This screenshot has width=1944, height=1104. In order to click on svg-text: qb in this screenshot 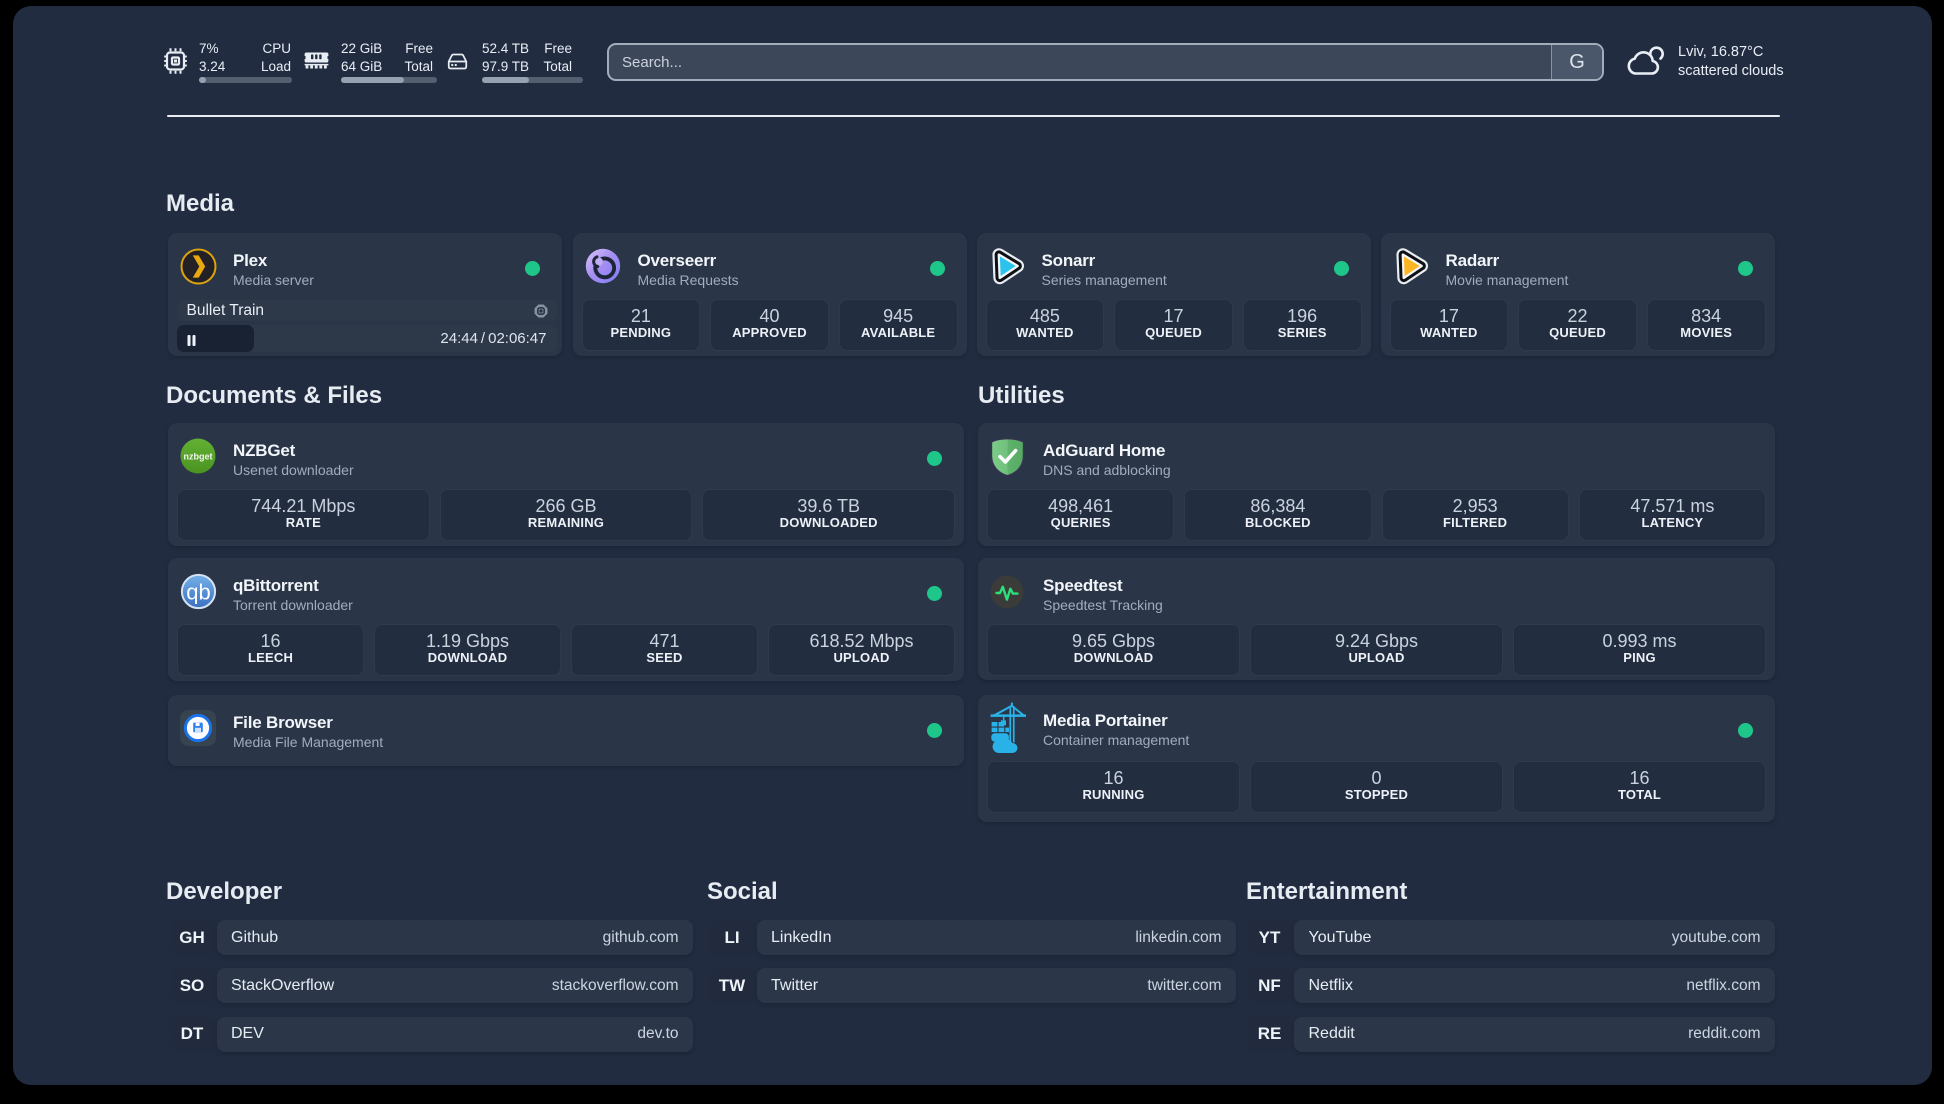, I will do `click(198, 592)`.